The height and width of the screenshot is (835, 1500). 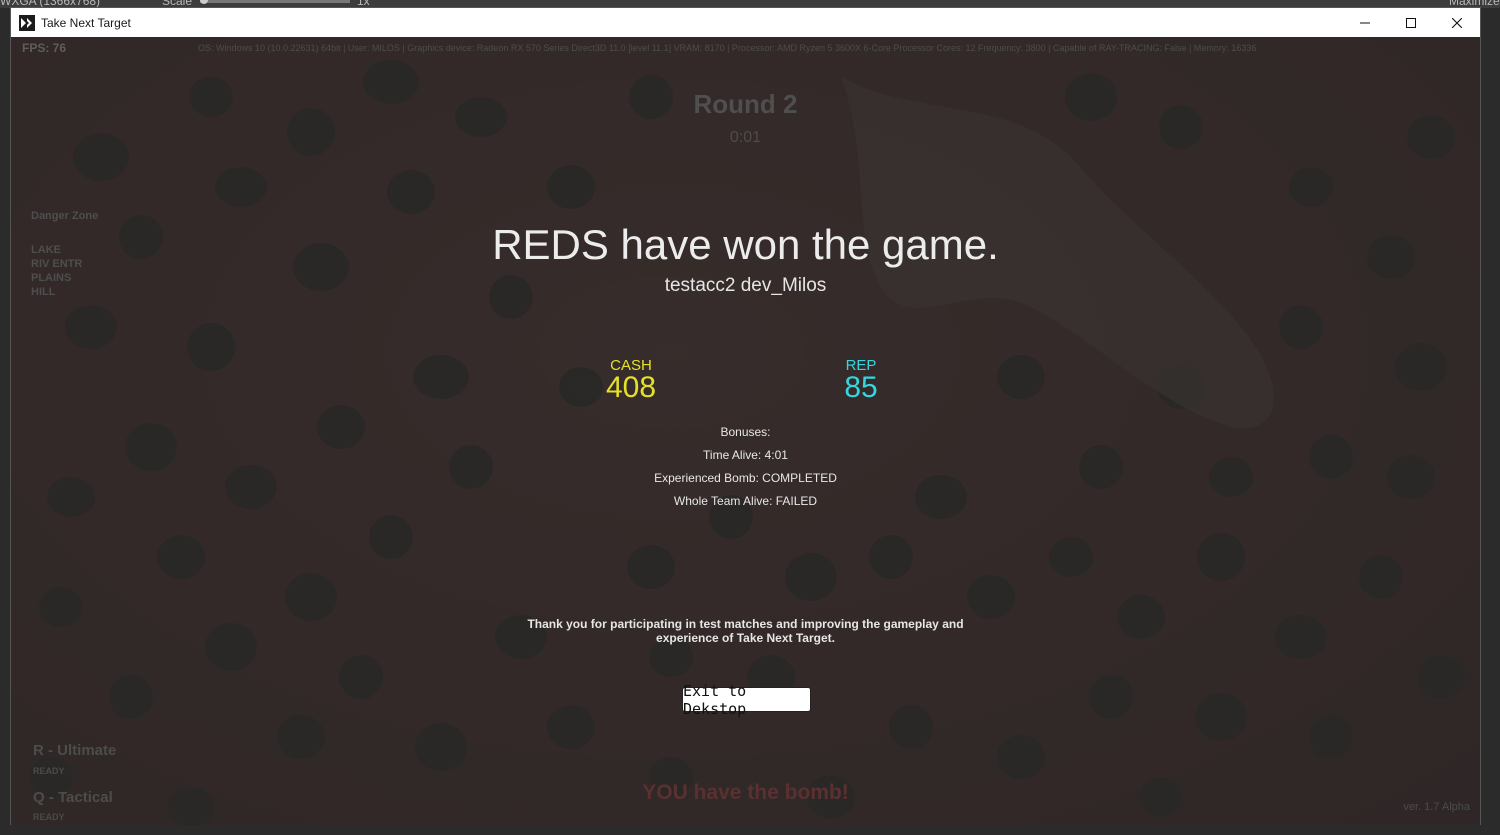 What do you see at coordinates (631, 387) in the screenshot?
I see `cash-value: 408` at bounding box center [631, 387].